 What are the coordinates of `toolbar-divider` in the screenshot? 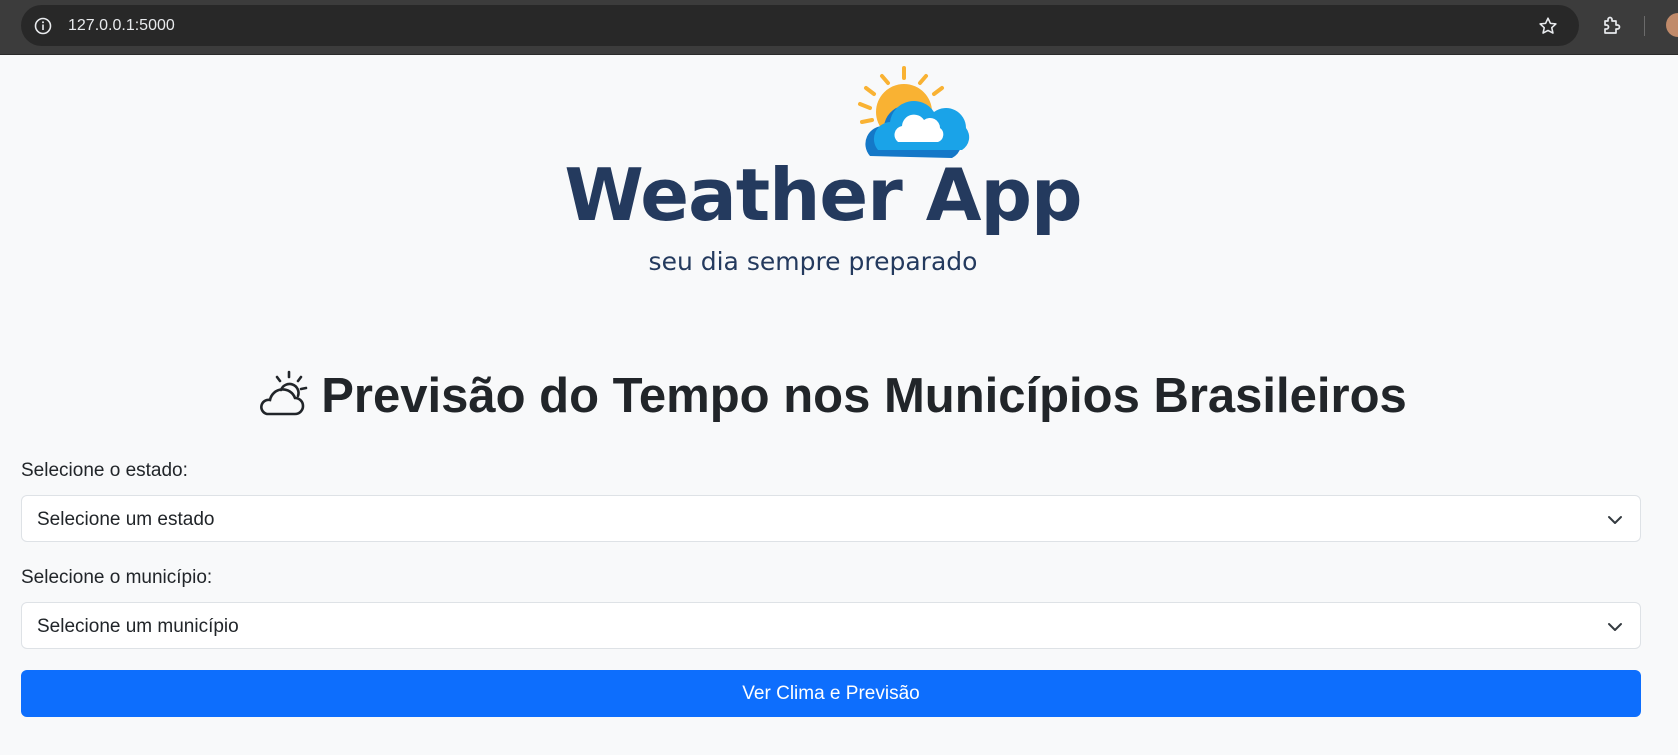 It's located at (1644, 26).